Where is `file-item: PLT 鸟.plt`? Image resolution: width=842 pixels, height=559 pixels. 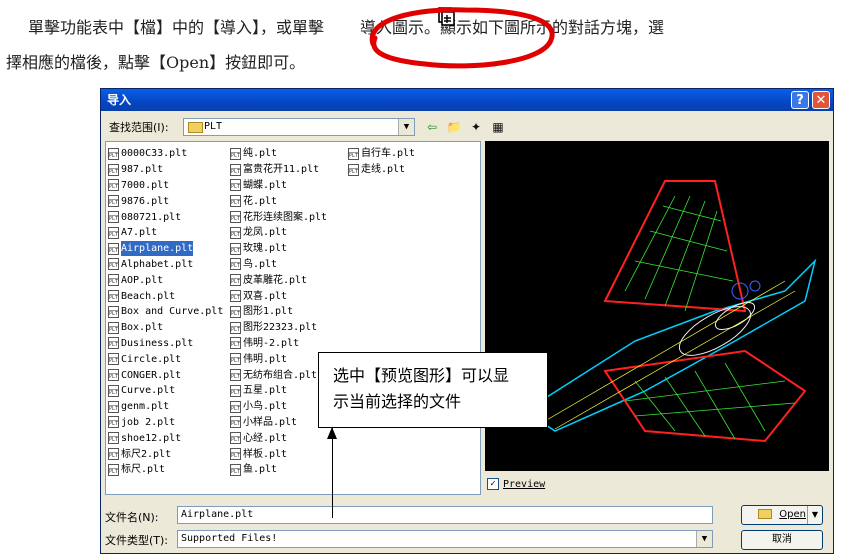 file-item: PLT 鸟.plt is located at coordinates (278, 265).